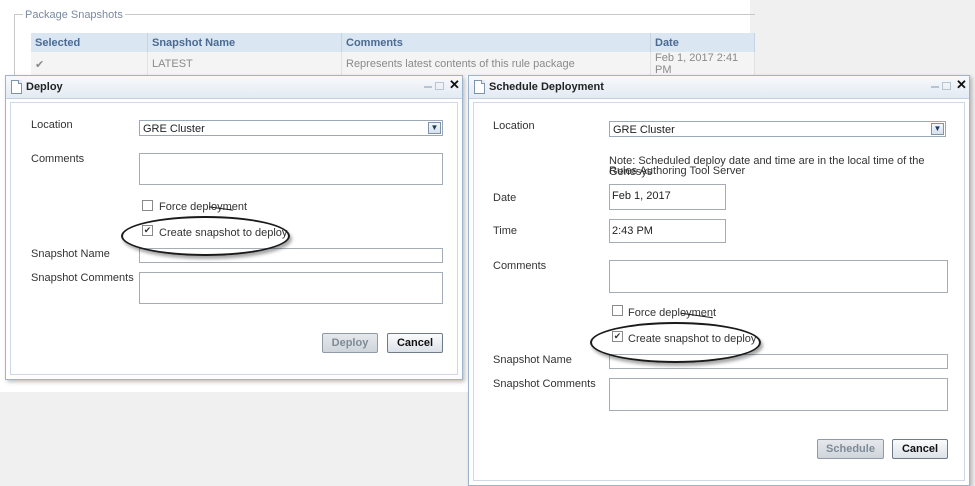 Image resolution: width=975 pixels, height=486 pixels. Describe the element at coordinates (505, 231) in the screenshot. I see `time-label: Time` at that location.